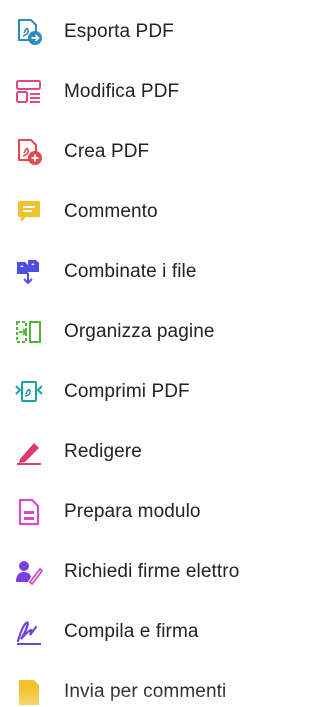  Describe the element at coordinates (29, 692) in the screenshot. I see `send-for-comment-icon` at that location.